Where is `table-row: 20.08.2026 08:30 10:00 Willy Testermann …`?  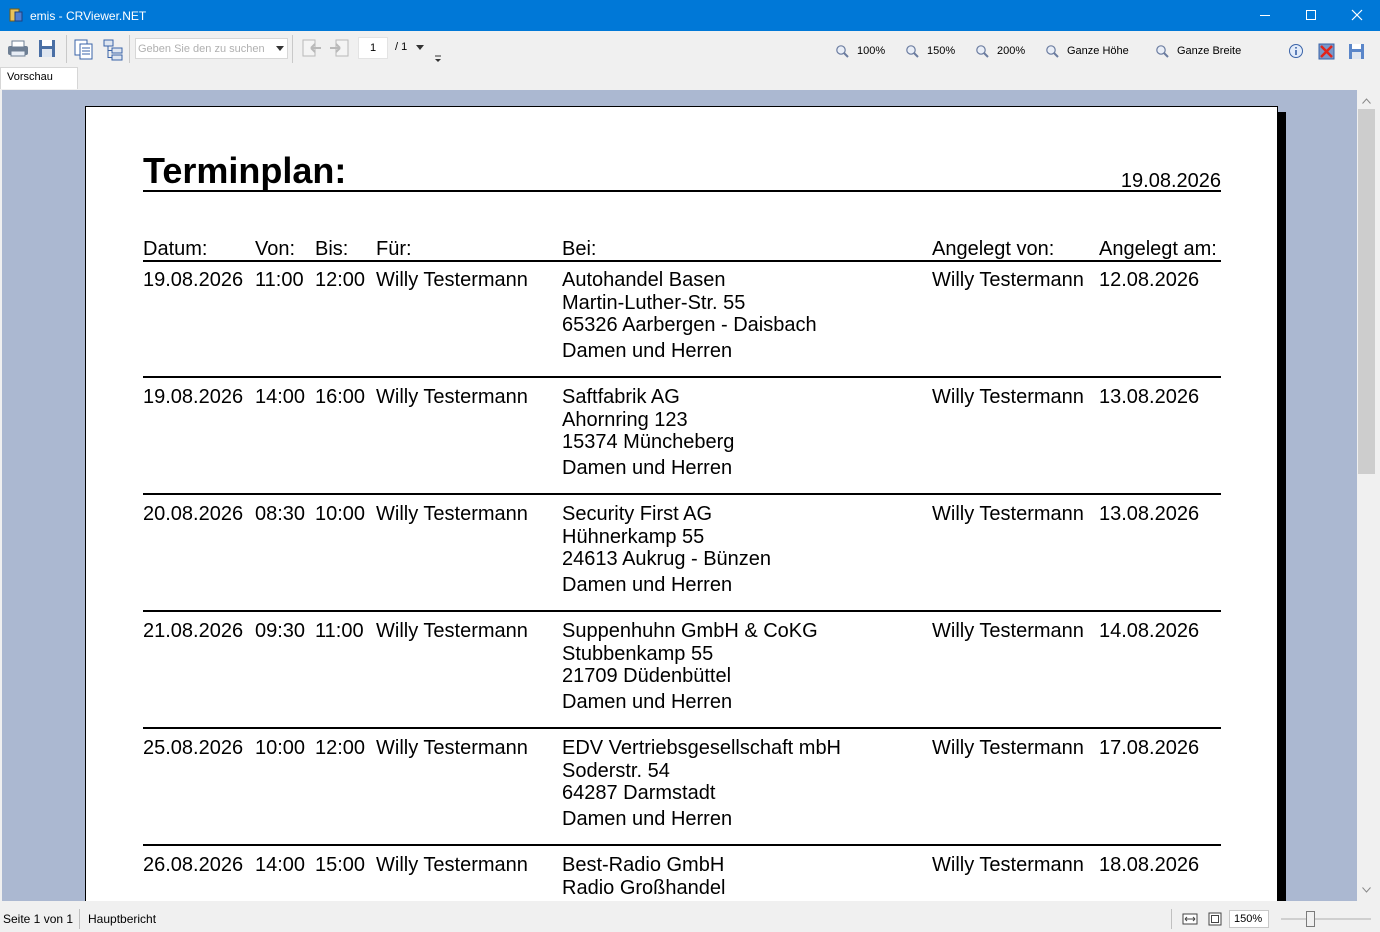
table-row: 20.08.2026 08:30 10:00 Willy Testermann … is located at coordinates (682, 554).